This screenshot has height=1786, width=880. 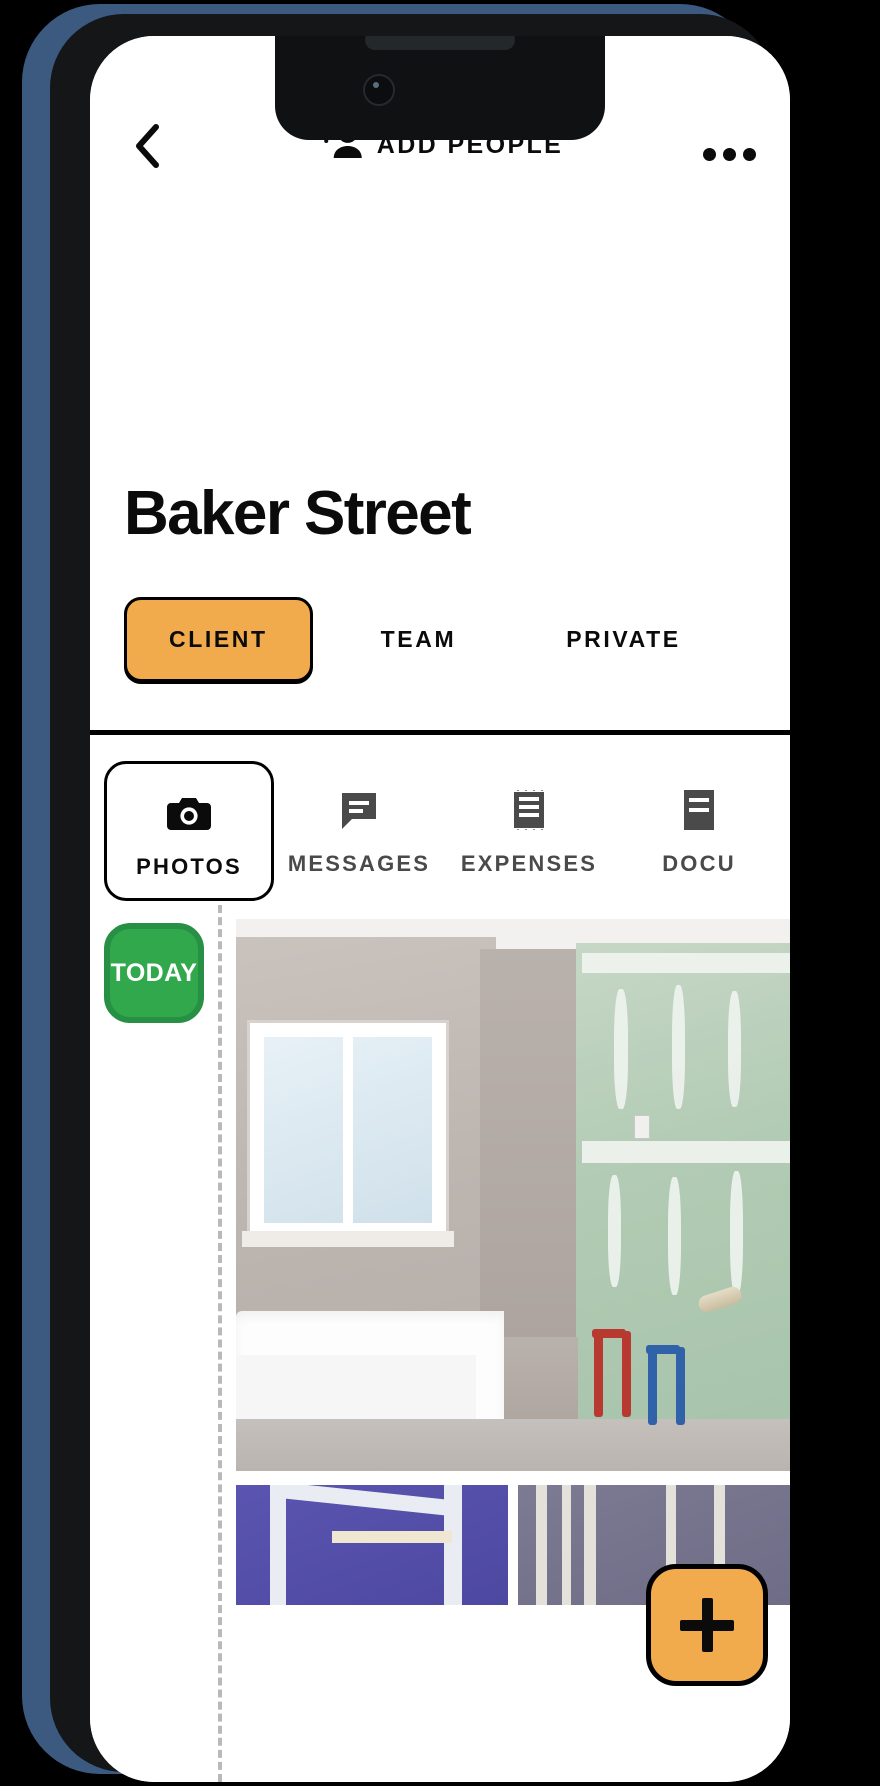 What do you see at coordinates (372, 1545) in the screenshot?
I see `thumbnail-photo` at bounding box center [372, 1545].